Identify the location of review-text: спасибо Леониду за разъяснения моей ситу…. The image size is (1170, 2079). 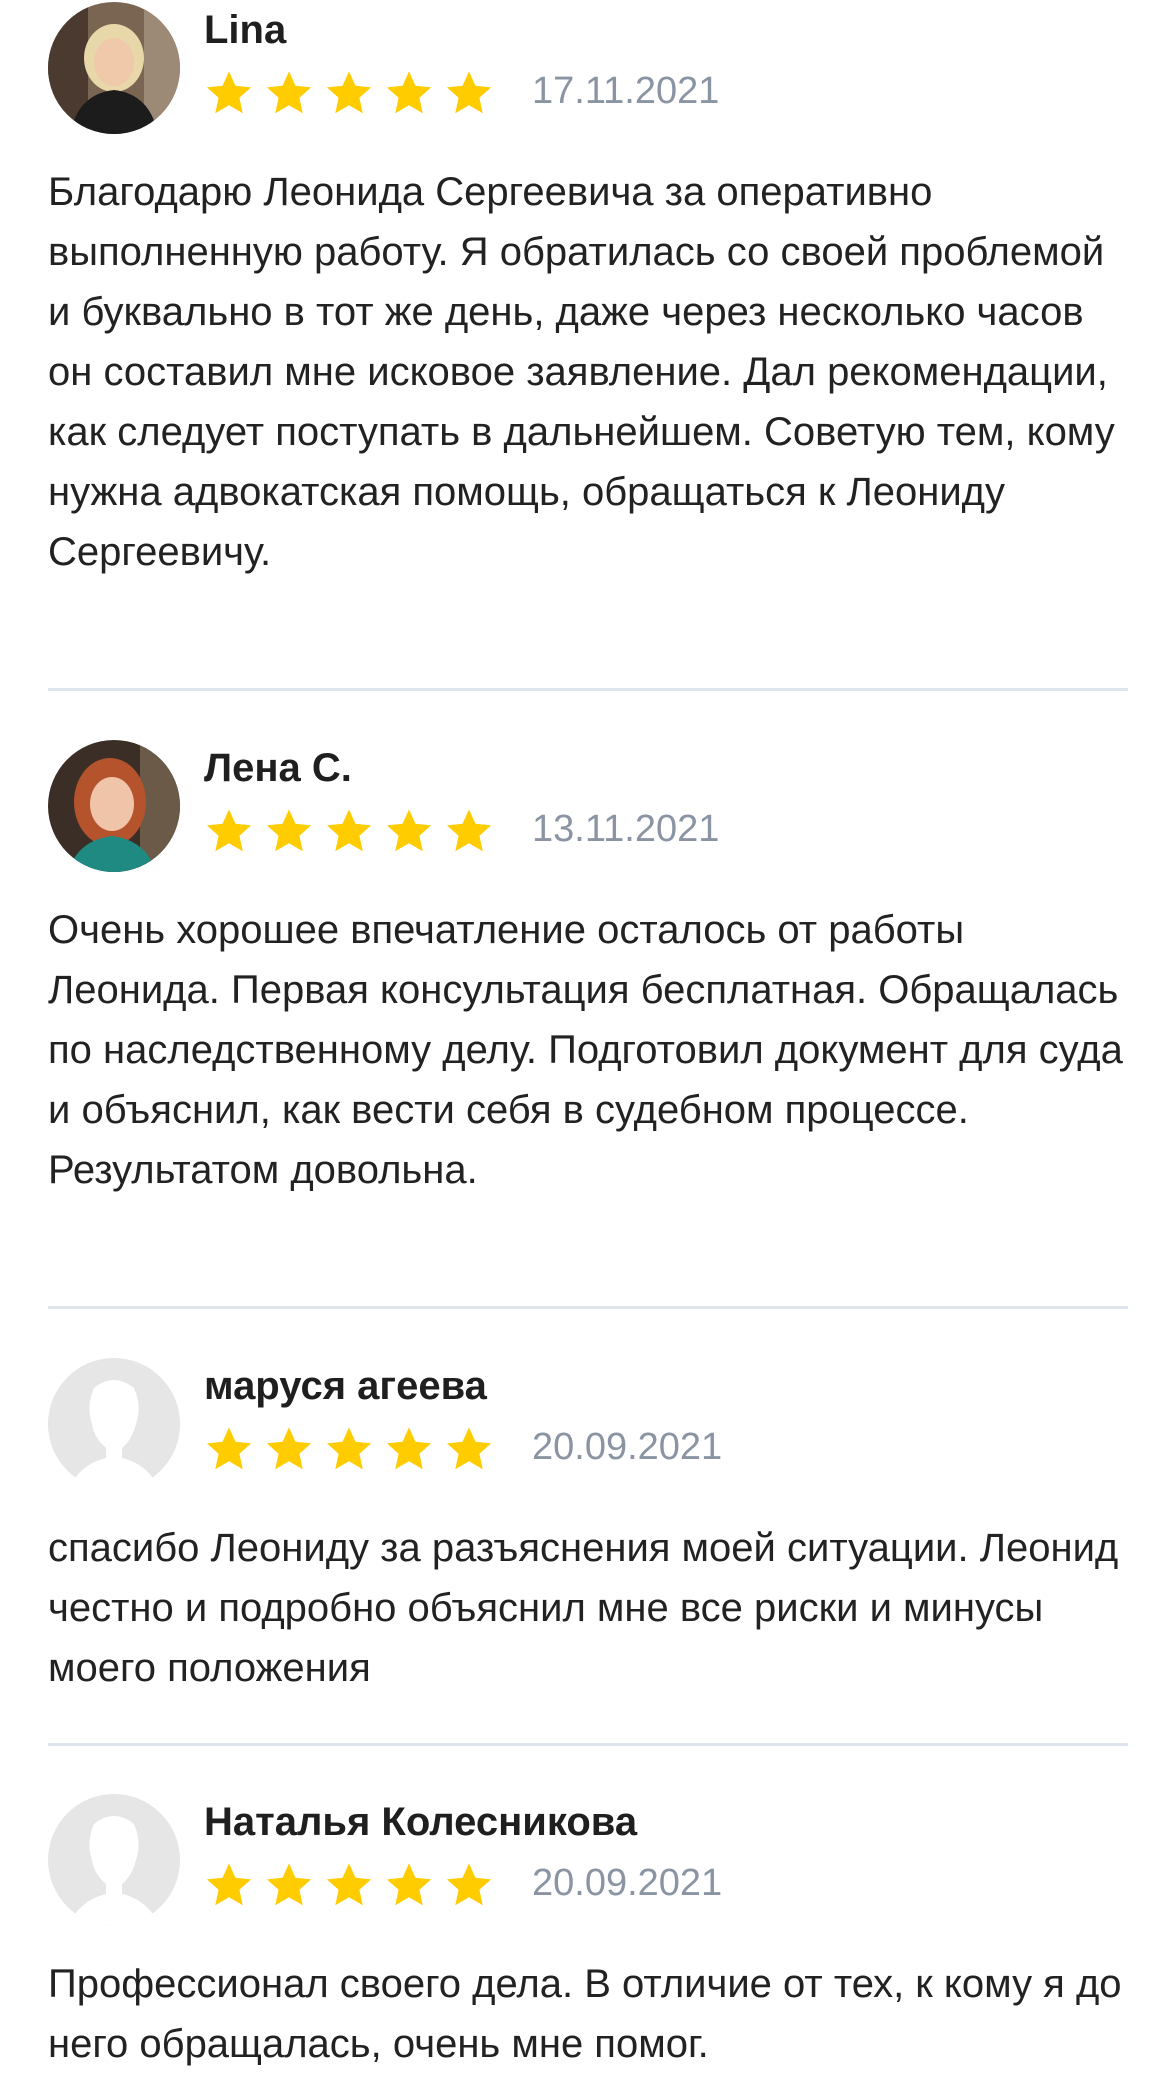
(583, 1608).